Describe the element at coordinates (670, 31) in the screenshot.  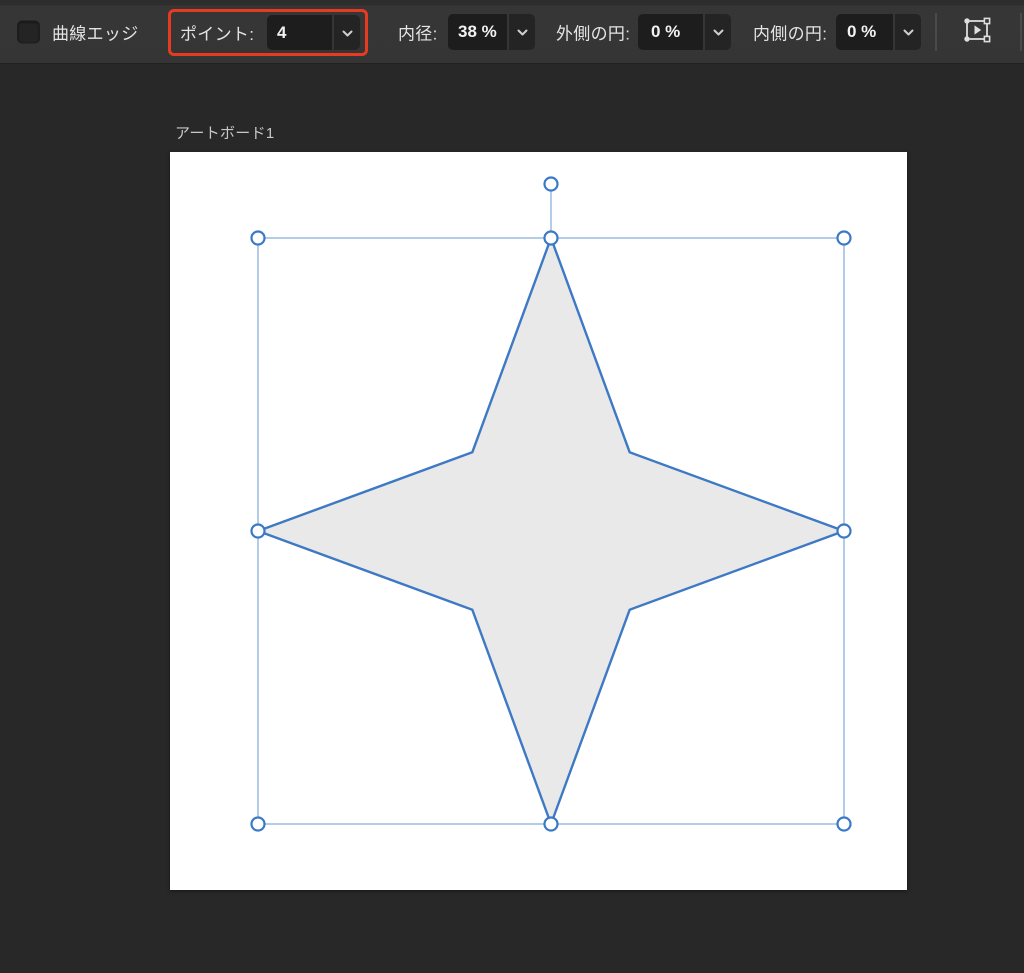
I see `outer-circle-value: 0 %` at that location.